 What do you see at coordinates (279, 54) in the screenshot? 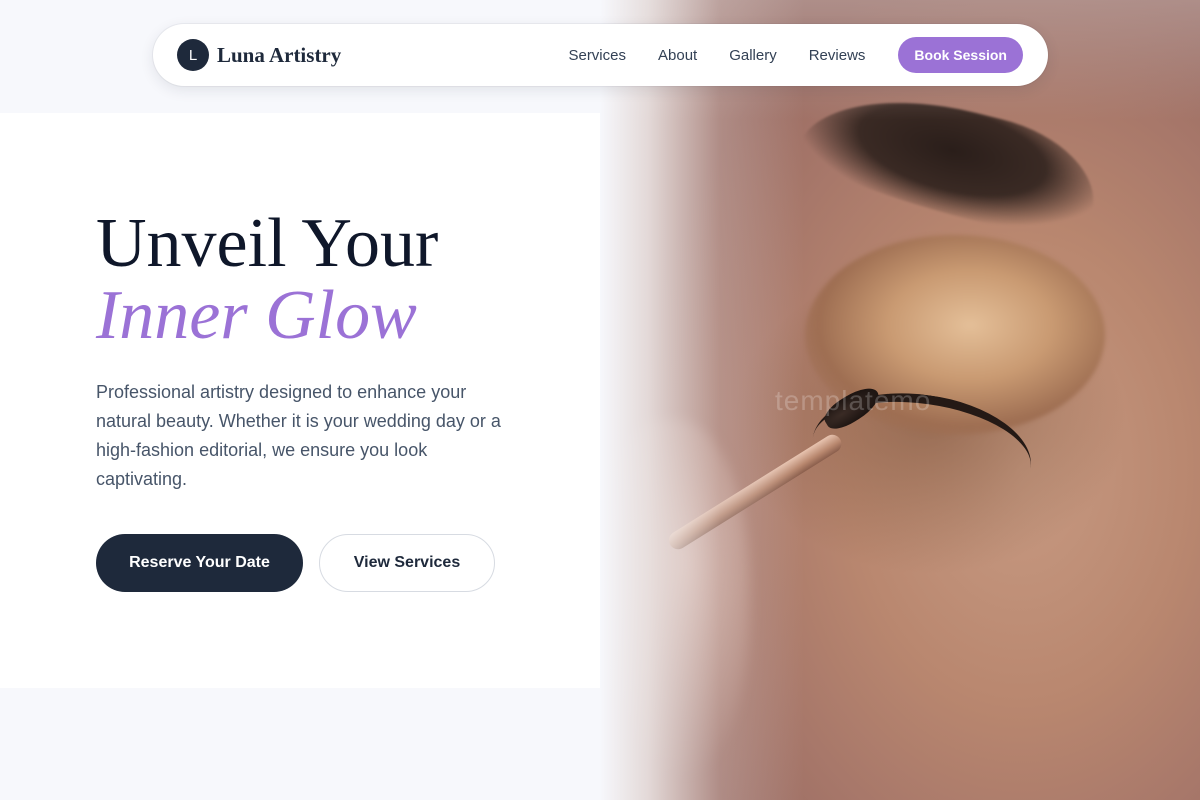
I see `brand-name: Luna Artistry` at bounding box center [279, 54].